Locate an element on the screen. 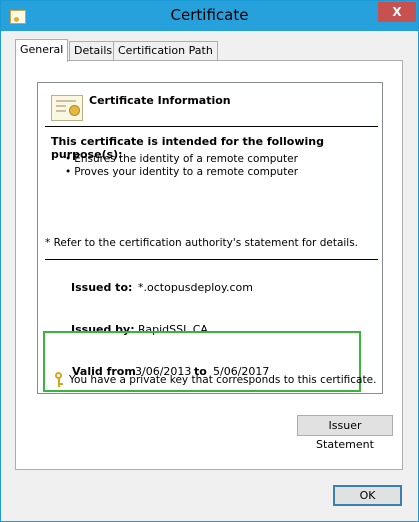 The width and height of the screenshot is (419, 522). tab-general: General is located at coordinates (42, 50).